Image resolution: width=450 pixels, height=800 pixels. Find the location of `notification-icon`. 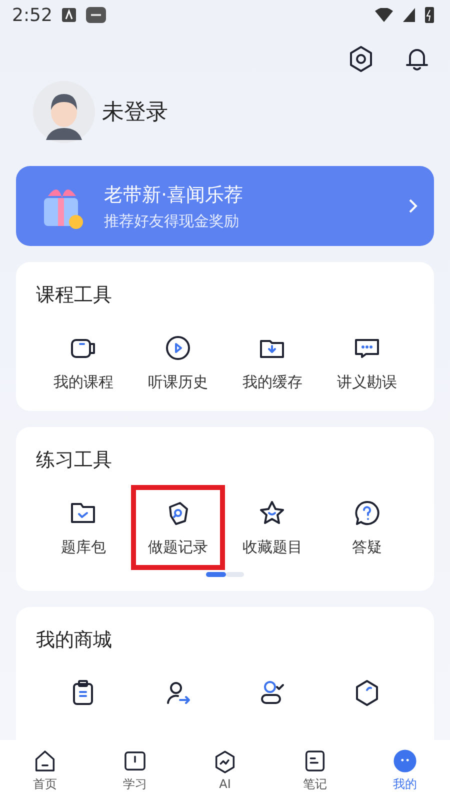

notification-icon is located at coordinates (69, 15).